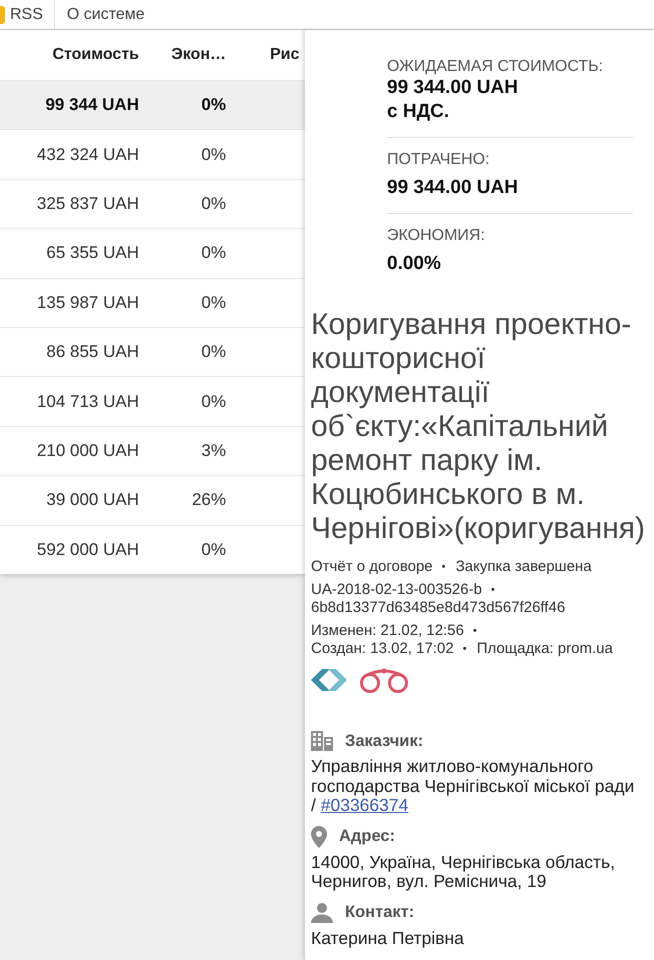  What do you see at coordinates (75, 55) in the screenshot?
I see `column-header: Стоимость` at bounding box center [75, 55].